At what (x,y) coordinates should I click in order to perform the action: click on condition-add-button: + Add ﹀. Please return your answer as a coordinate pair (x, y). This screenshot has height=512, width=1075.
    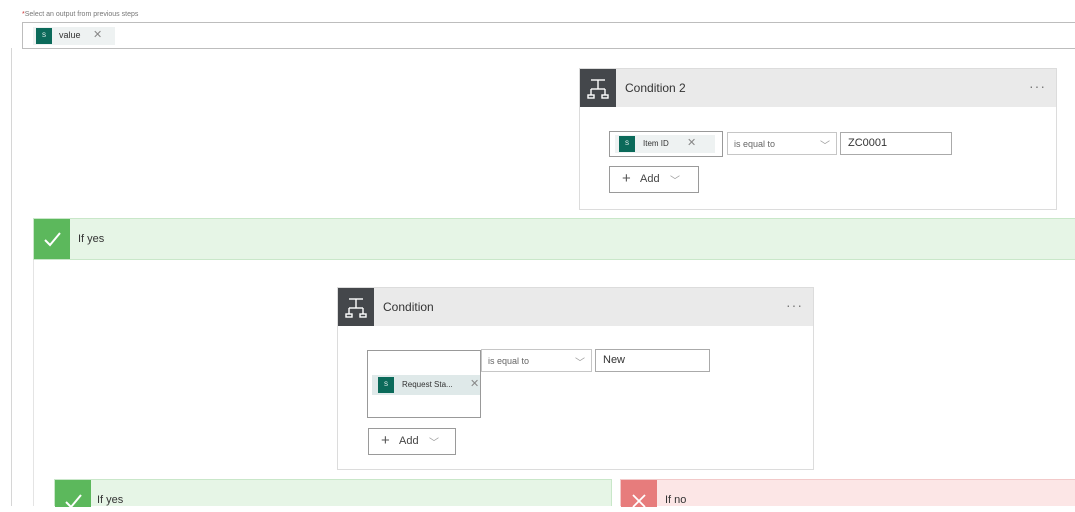
    Looking at the image, I should click on (412, 441).